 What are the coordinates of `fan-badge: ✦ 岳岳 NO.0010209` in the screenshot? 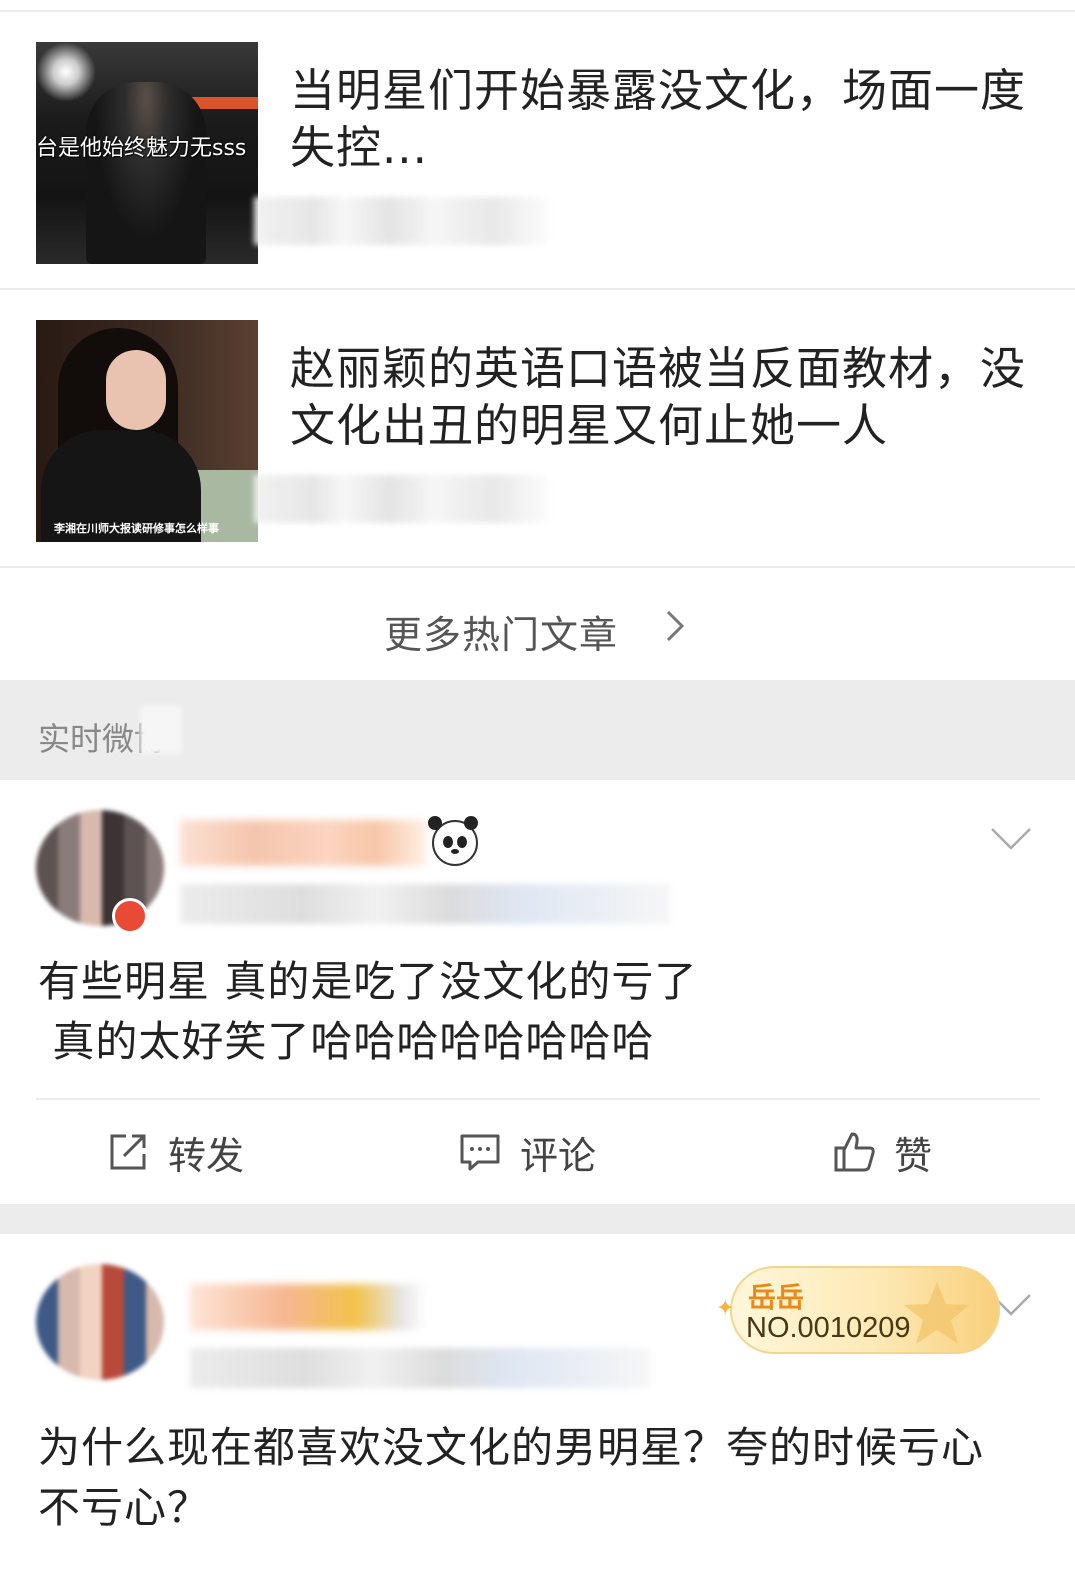 It's located at (858, 1312).